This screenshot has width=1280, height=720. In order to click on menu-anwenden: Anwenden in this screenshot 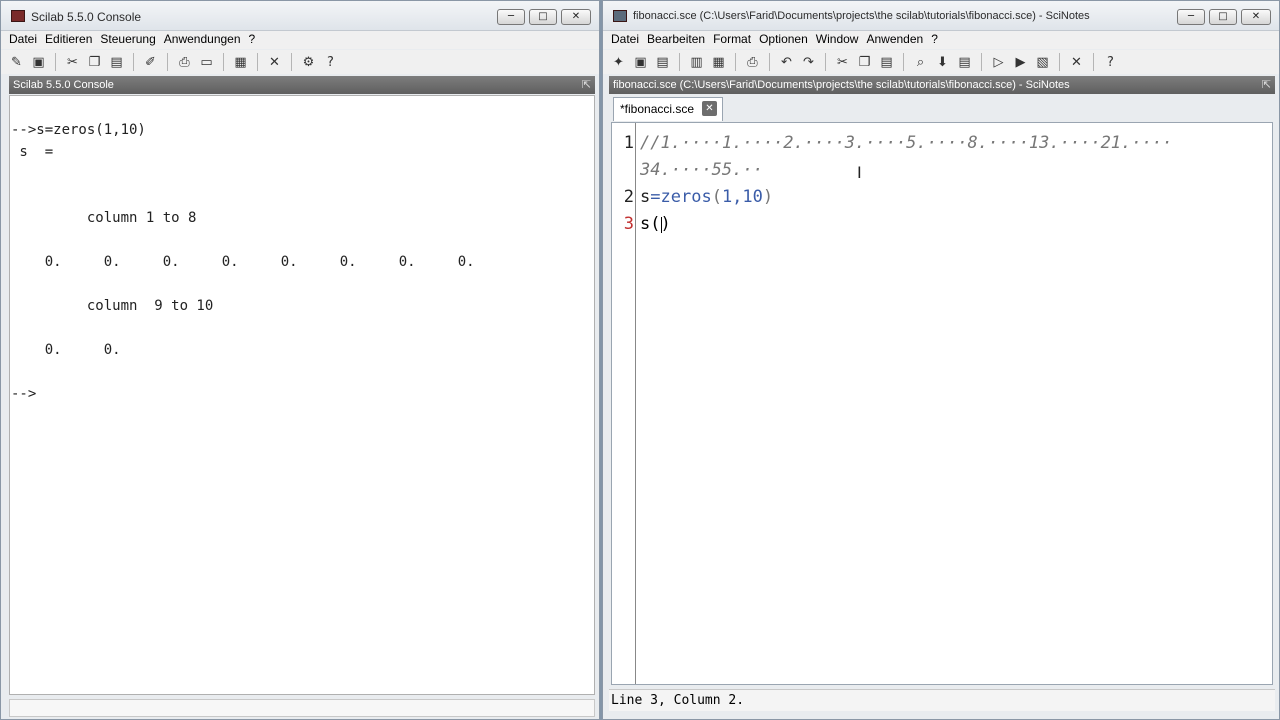, I will do `click(894, 40)`.